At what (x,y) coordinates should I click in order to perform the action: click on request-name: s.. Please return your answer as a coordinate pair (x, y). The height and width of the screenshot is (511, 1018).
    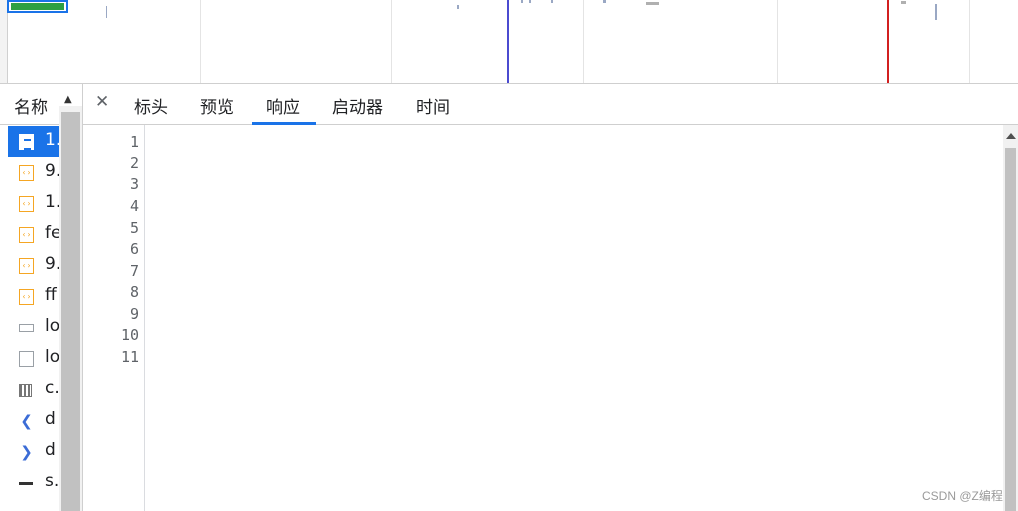
    Looking at the image, I should click on (52, 481).